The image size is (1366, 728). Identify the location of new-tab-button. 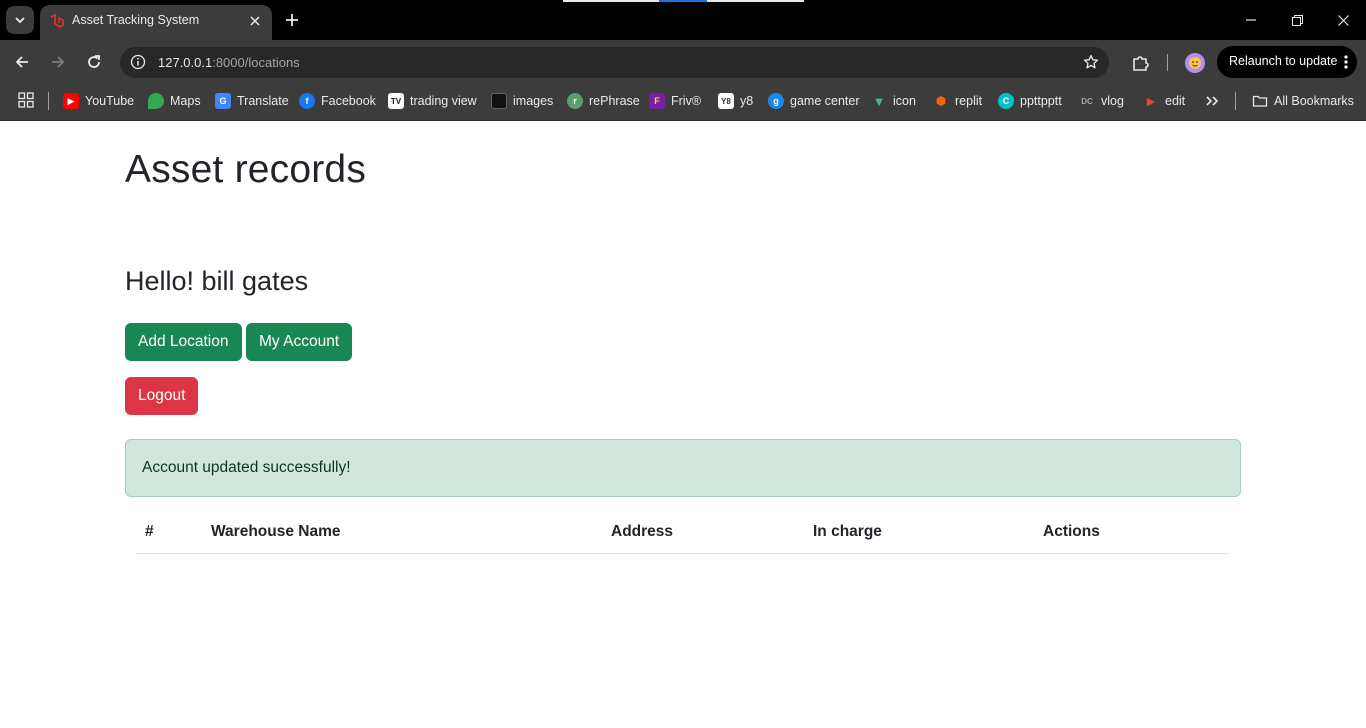
(292, 20).